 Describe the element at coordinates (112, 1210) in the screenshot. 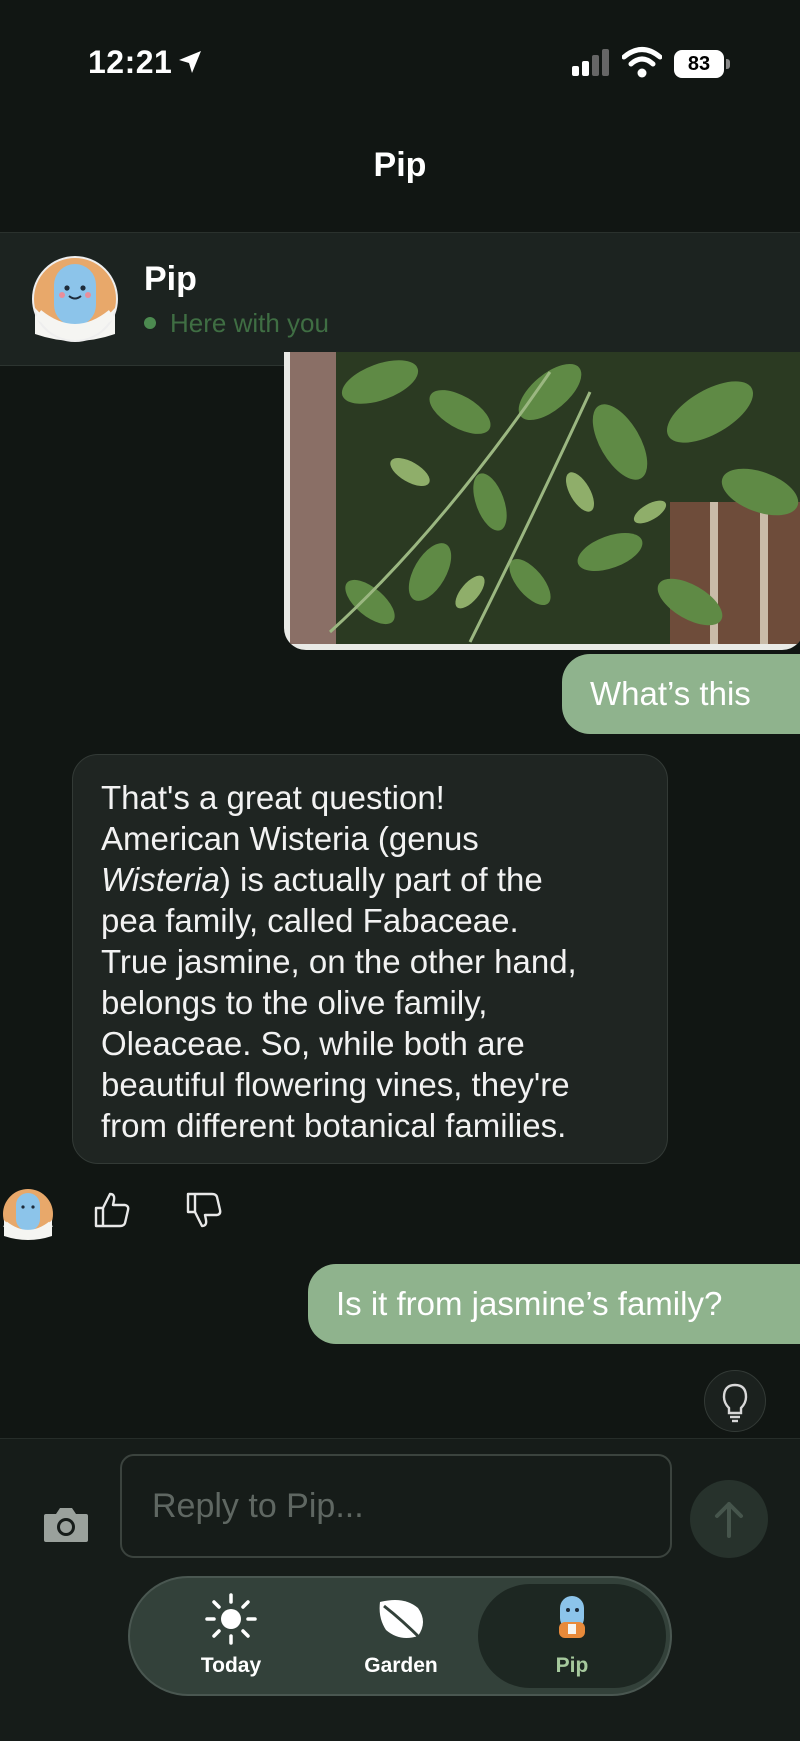

I see `thumbs-up-icon` at that location.